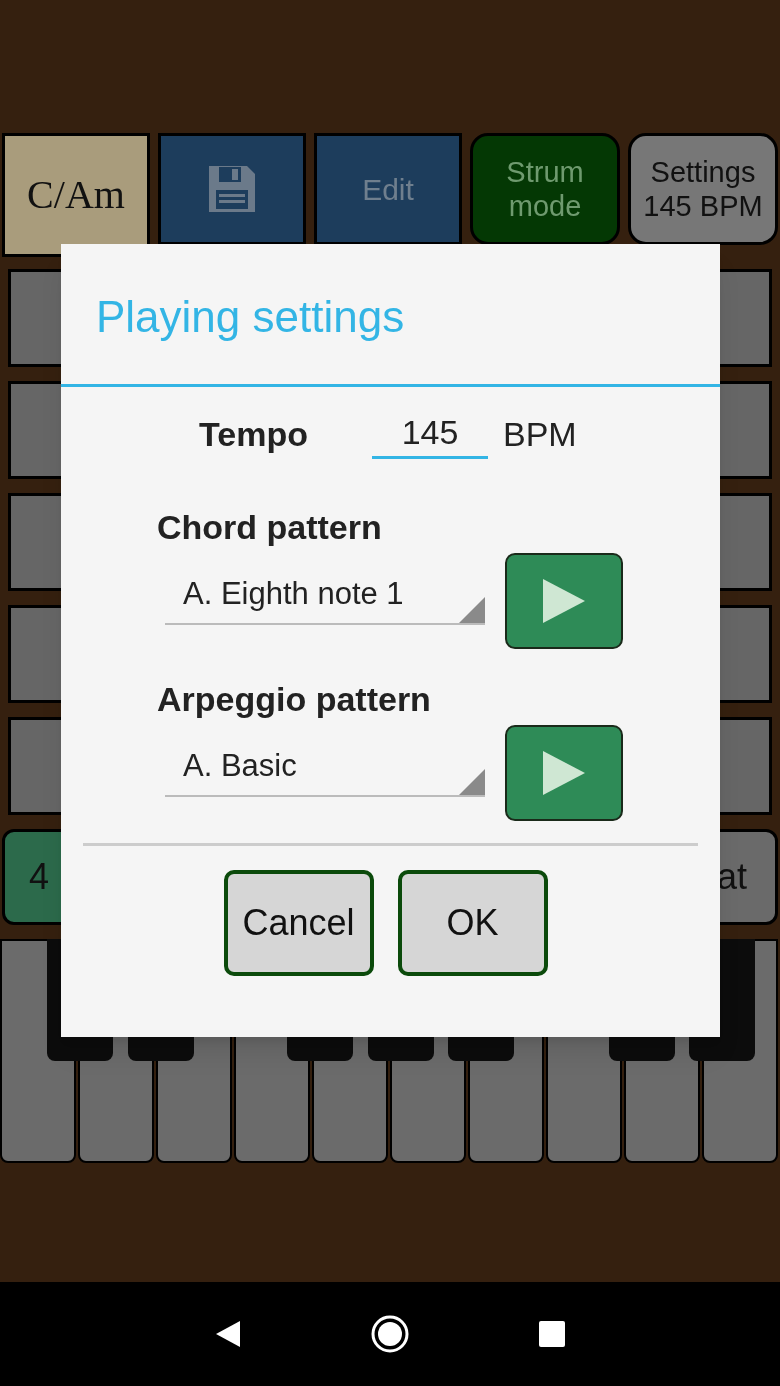 This screenshot has height=1386, width=780. Describe the element at coordinates (540, 434) in the screenshot. I see `tempo-unit: BPM` at that location.